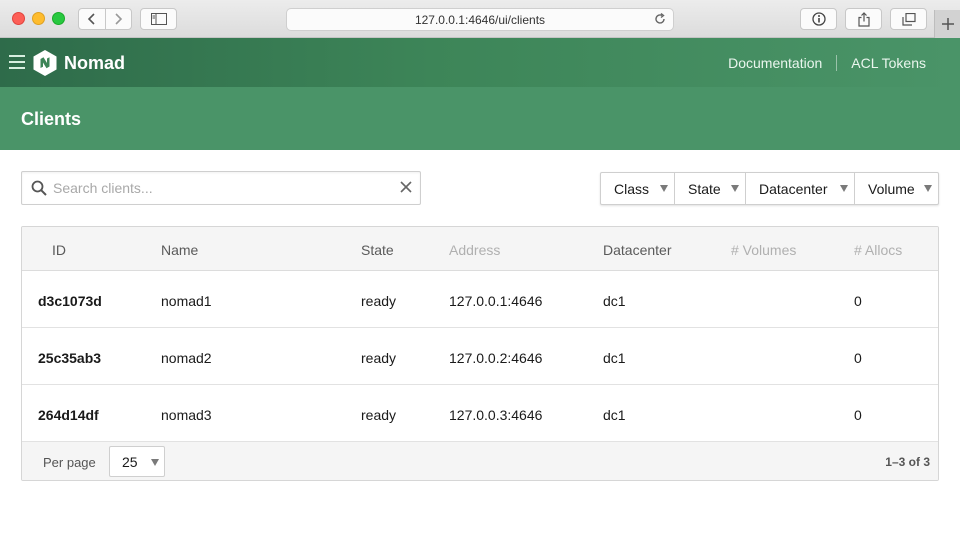  I want to click on client-address: 127.0.0.2:4646, so click(496, 358).